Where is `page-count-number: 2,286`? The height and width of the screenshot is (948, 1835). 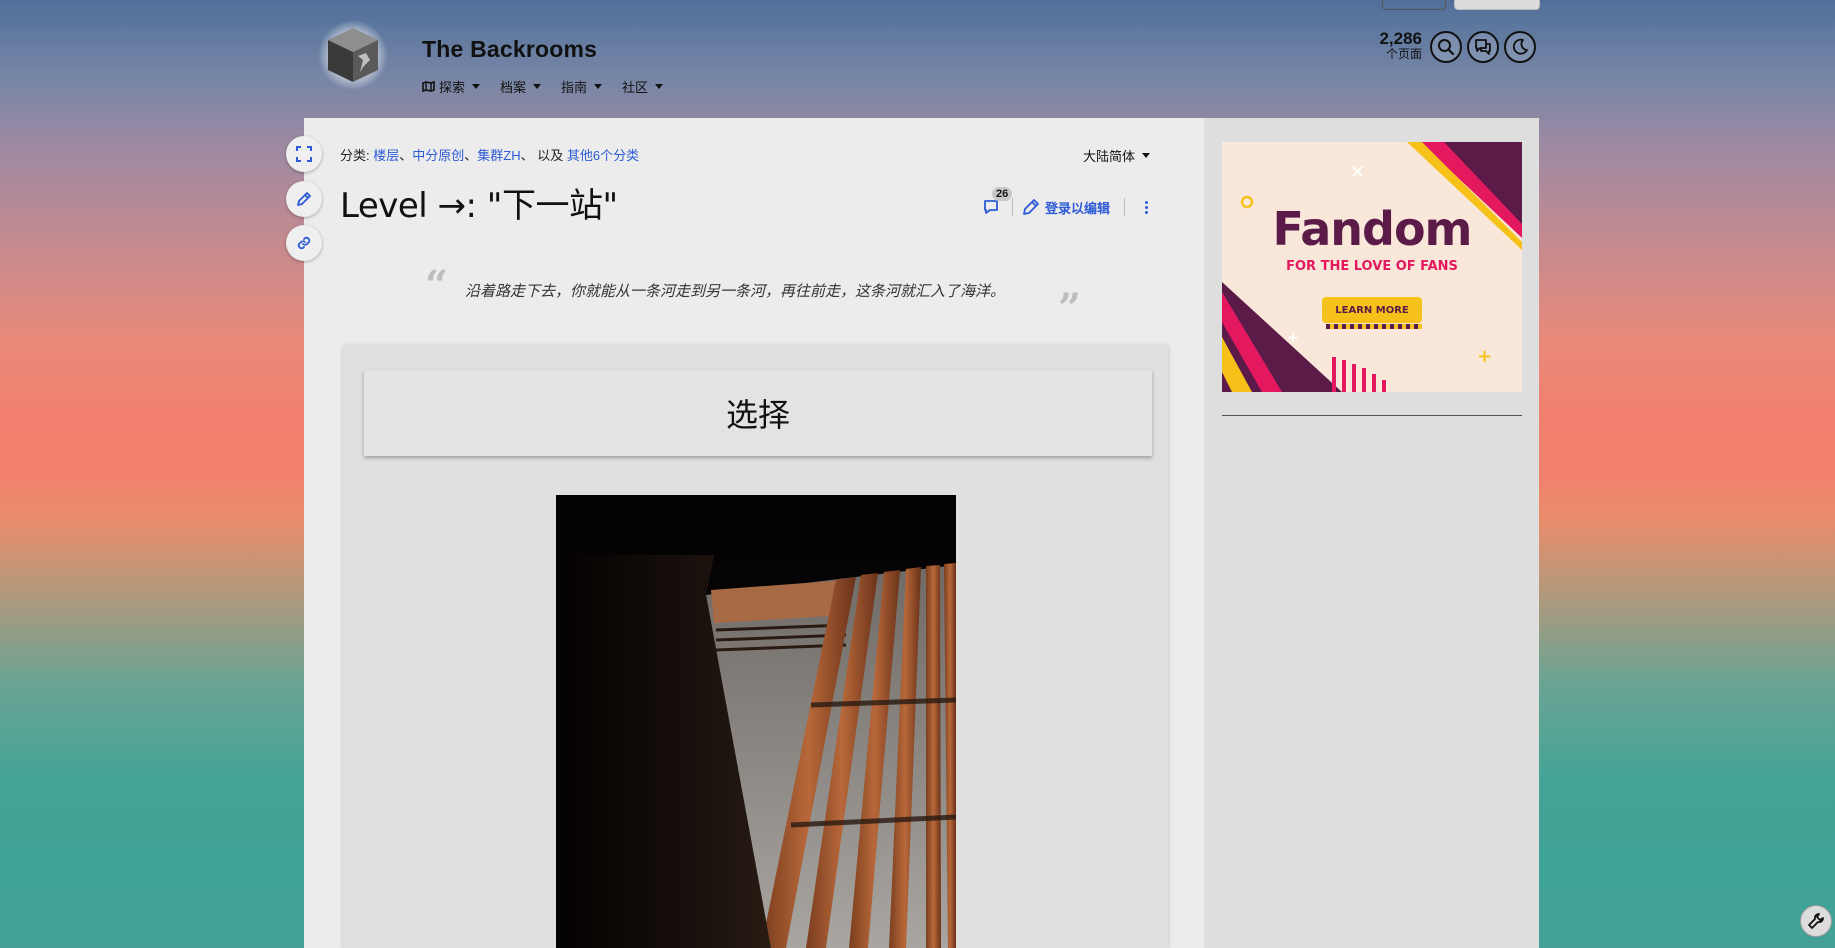 page-count-number: 2,286 is located at coordinates (1400, 38).